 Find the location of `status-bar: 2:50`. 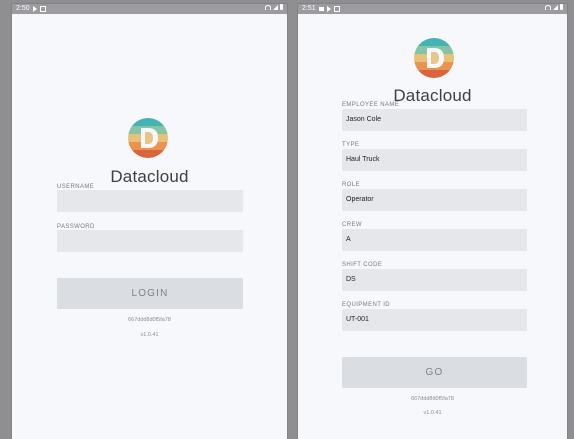

status-bar: 2:50 is located at coordinates (149, 9).